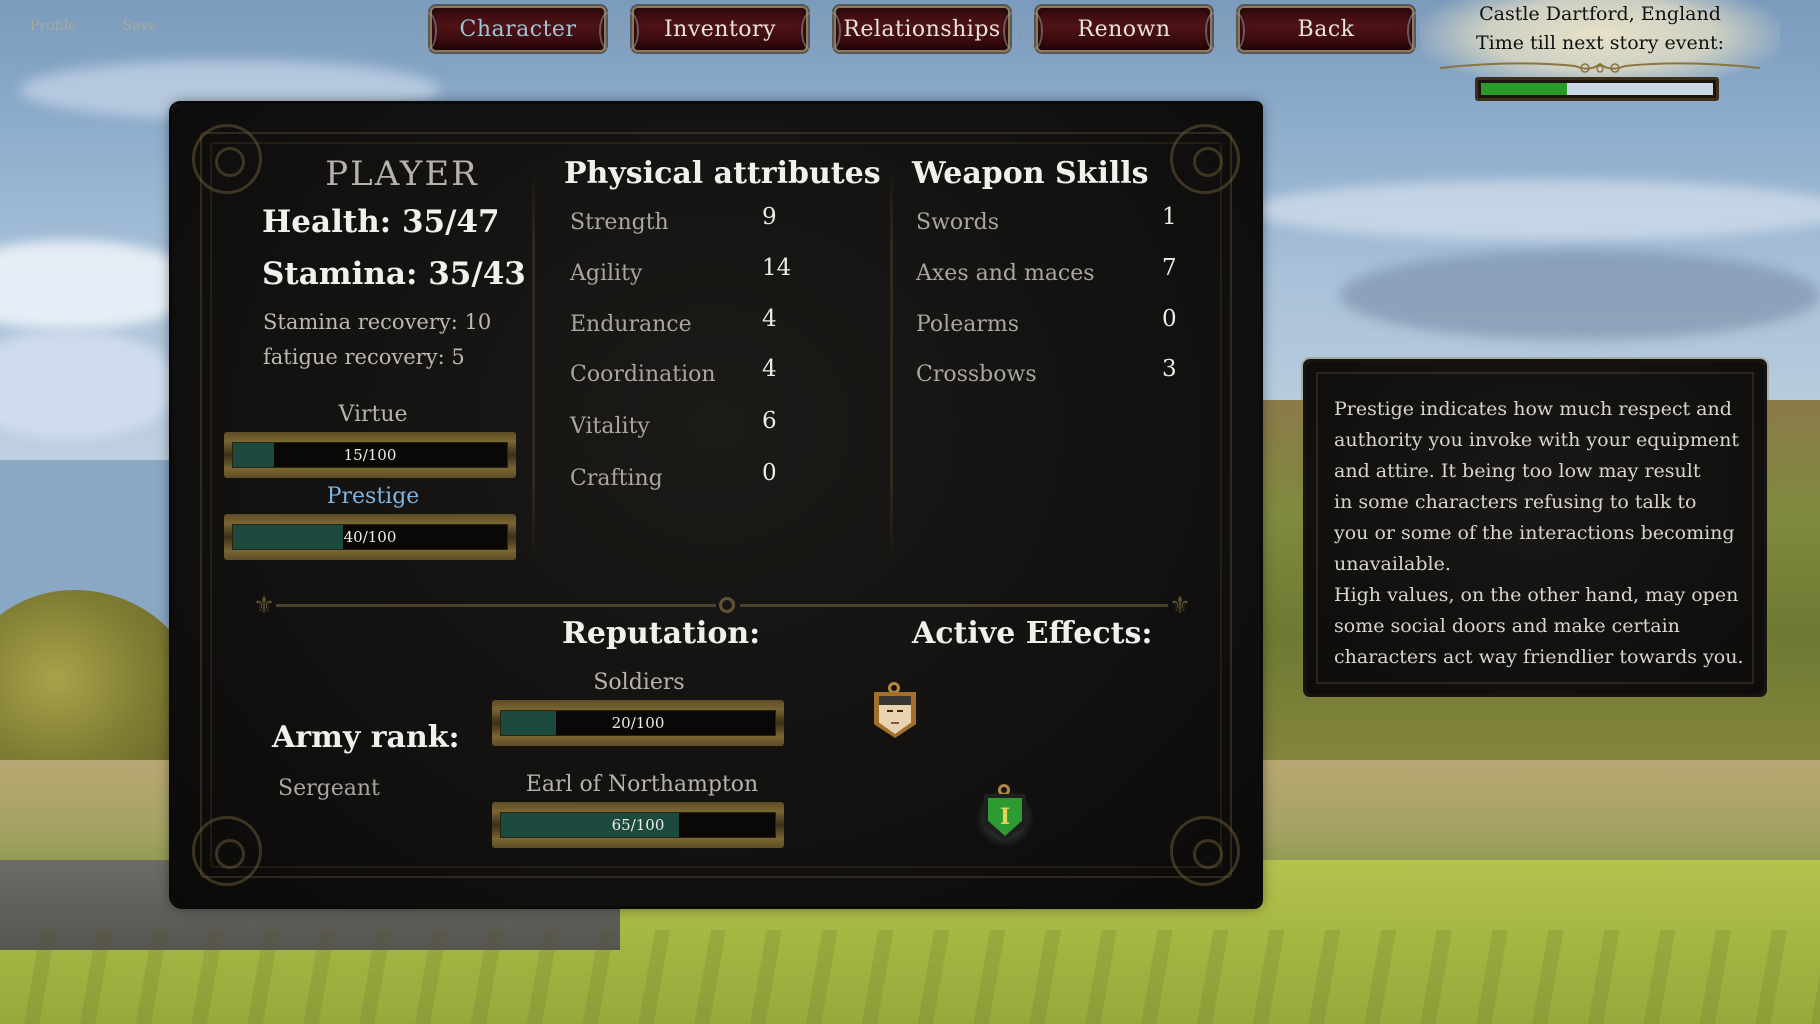 Image resolution: width=1820 pixels, height=1024 pixels. Describe the element at coordinates (700, 426) in the screenshot. I see `attribute-row: Vitality 6` at that location.